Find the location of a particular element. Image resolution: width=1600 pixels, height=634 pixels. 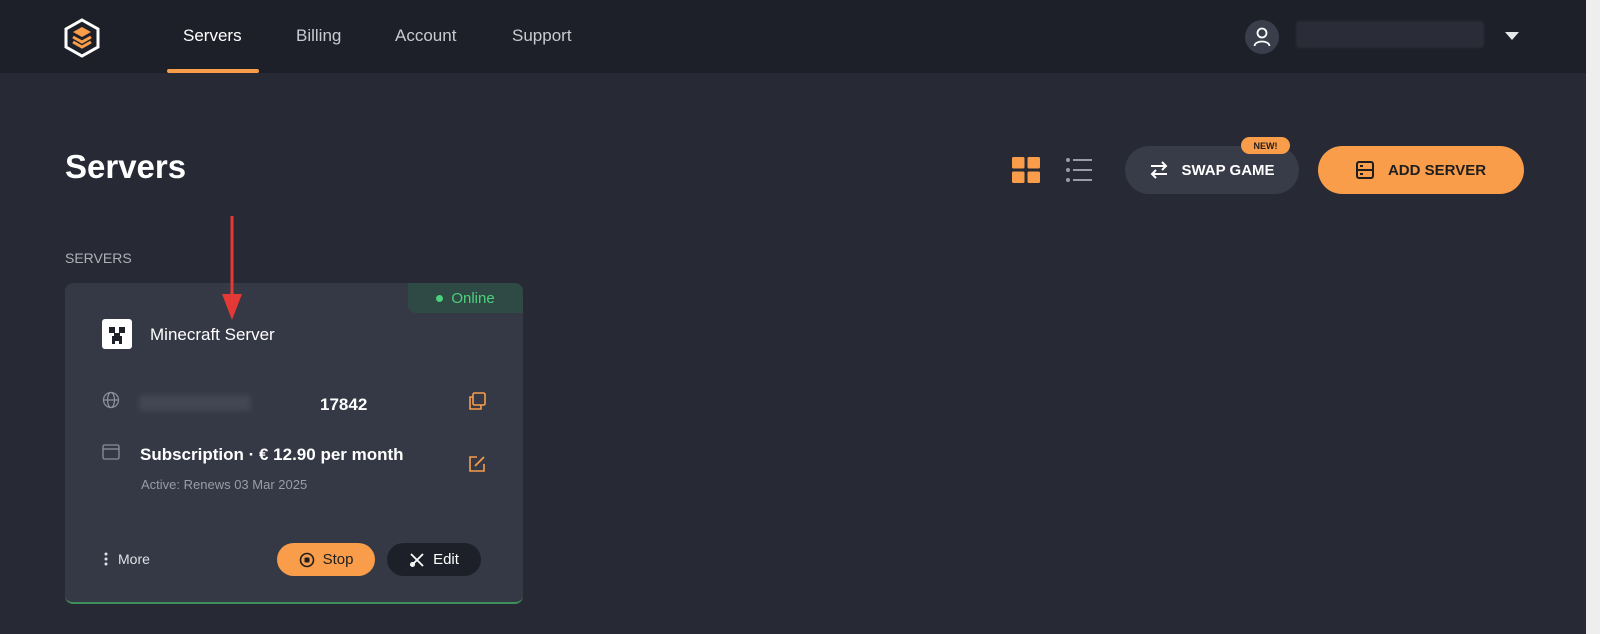

grid-view-icon is located at coordinates (1026, 170).